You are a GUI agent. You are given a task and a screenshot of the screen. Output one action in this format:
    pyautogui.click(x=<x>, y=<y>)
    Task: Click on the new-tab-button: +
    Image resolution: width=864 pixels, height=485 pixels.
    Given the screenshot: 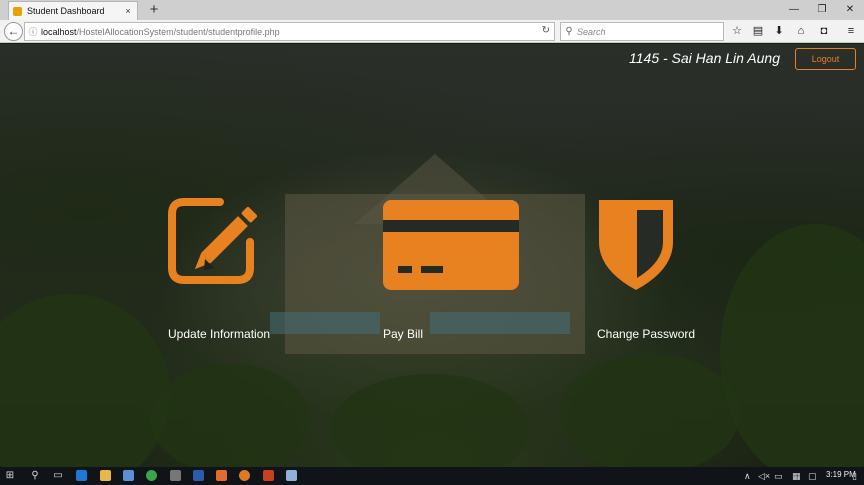 What is the action you would take?
    pyautogui.click(x=154, y=10)
    